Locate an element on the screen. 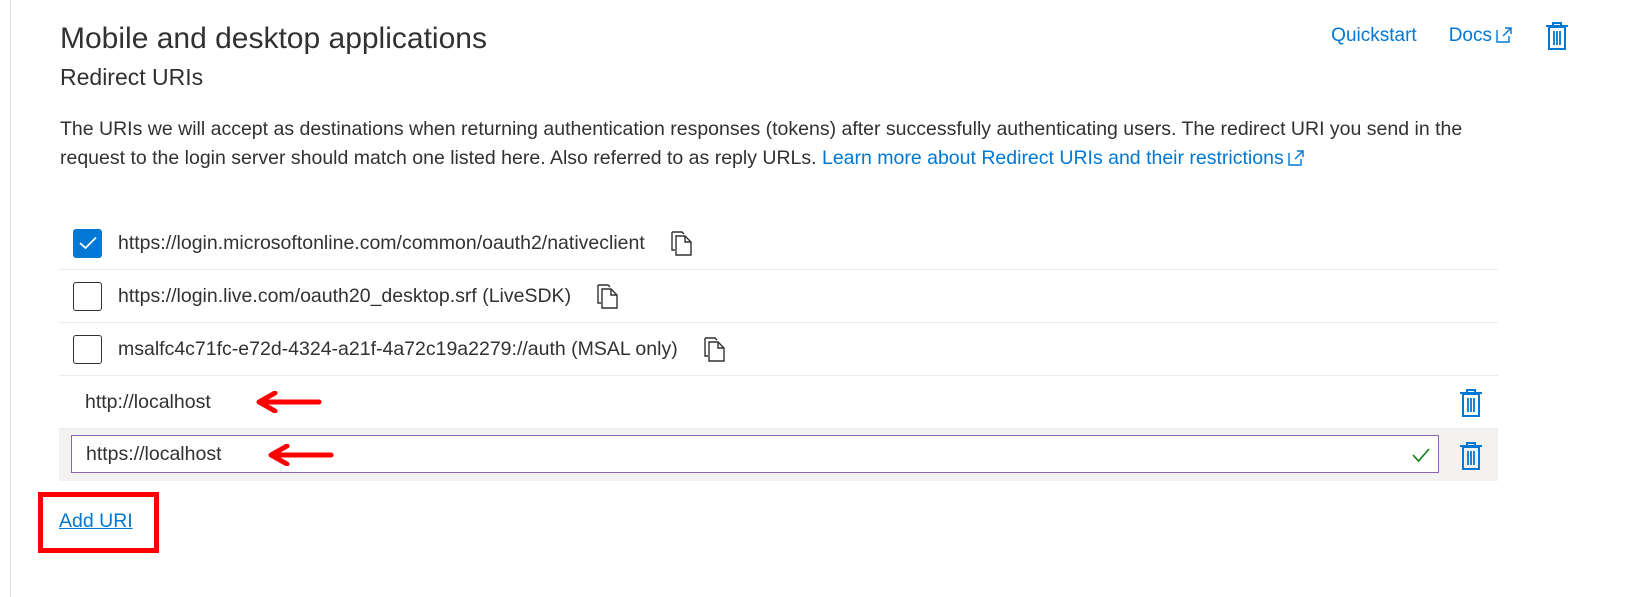 This screenshot has height=597, width=1651. quickstart-link: Quickstart is located at coordinates (1374, 36).